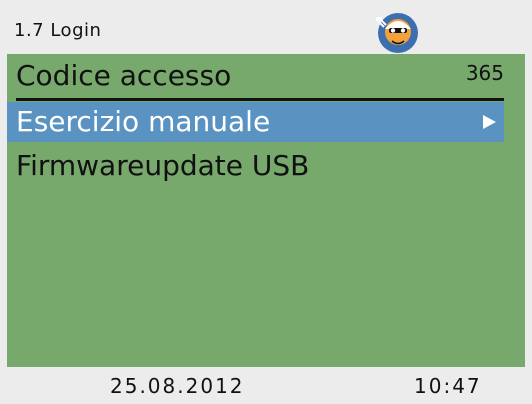 The image size is (532, 404). I want to click on page-title: 1.7 Login, so click(58, 30).